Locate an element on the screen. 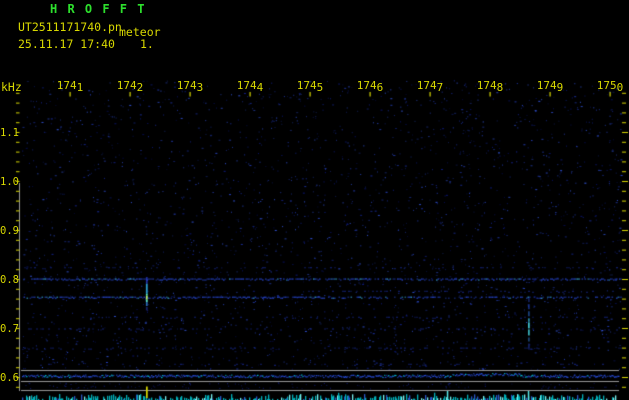 This screenshot has height=400, width=629. y-tick-label: 0.7 is located at coordinates (9, 328).